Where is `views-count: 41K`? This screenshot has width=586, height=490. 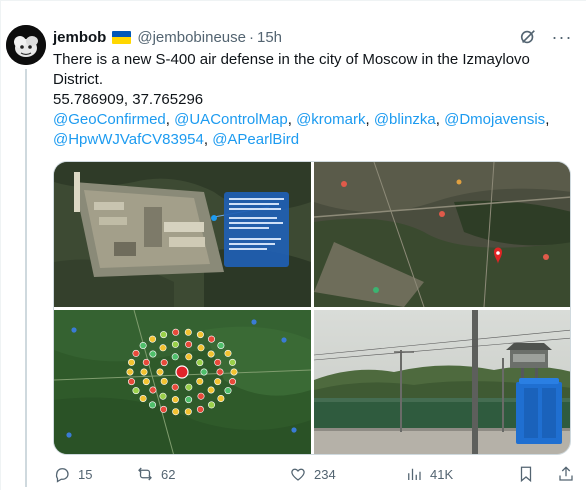 views-count: 41K is located at coordinates (442, 474).